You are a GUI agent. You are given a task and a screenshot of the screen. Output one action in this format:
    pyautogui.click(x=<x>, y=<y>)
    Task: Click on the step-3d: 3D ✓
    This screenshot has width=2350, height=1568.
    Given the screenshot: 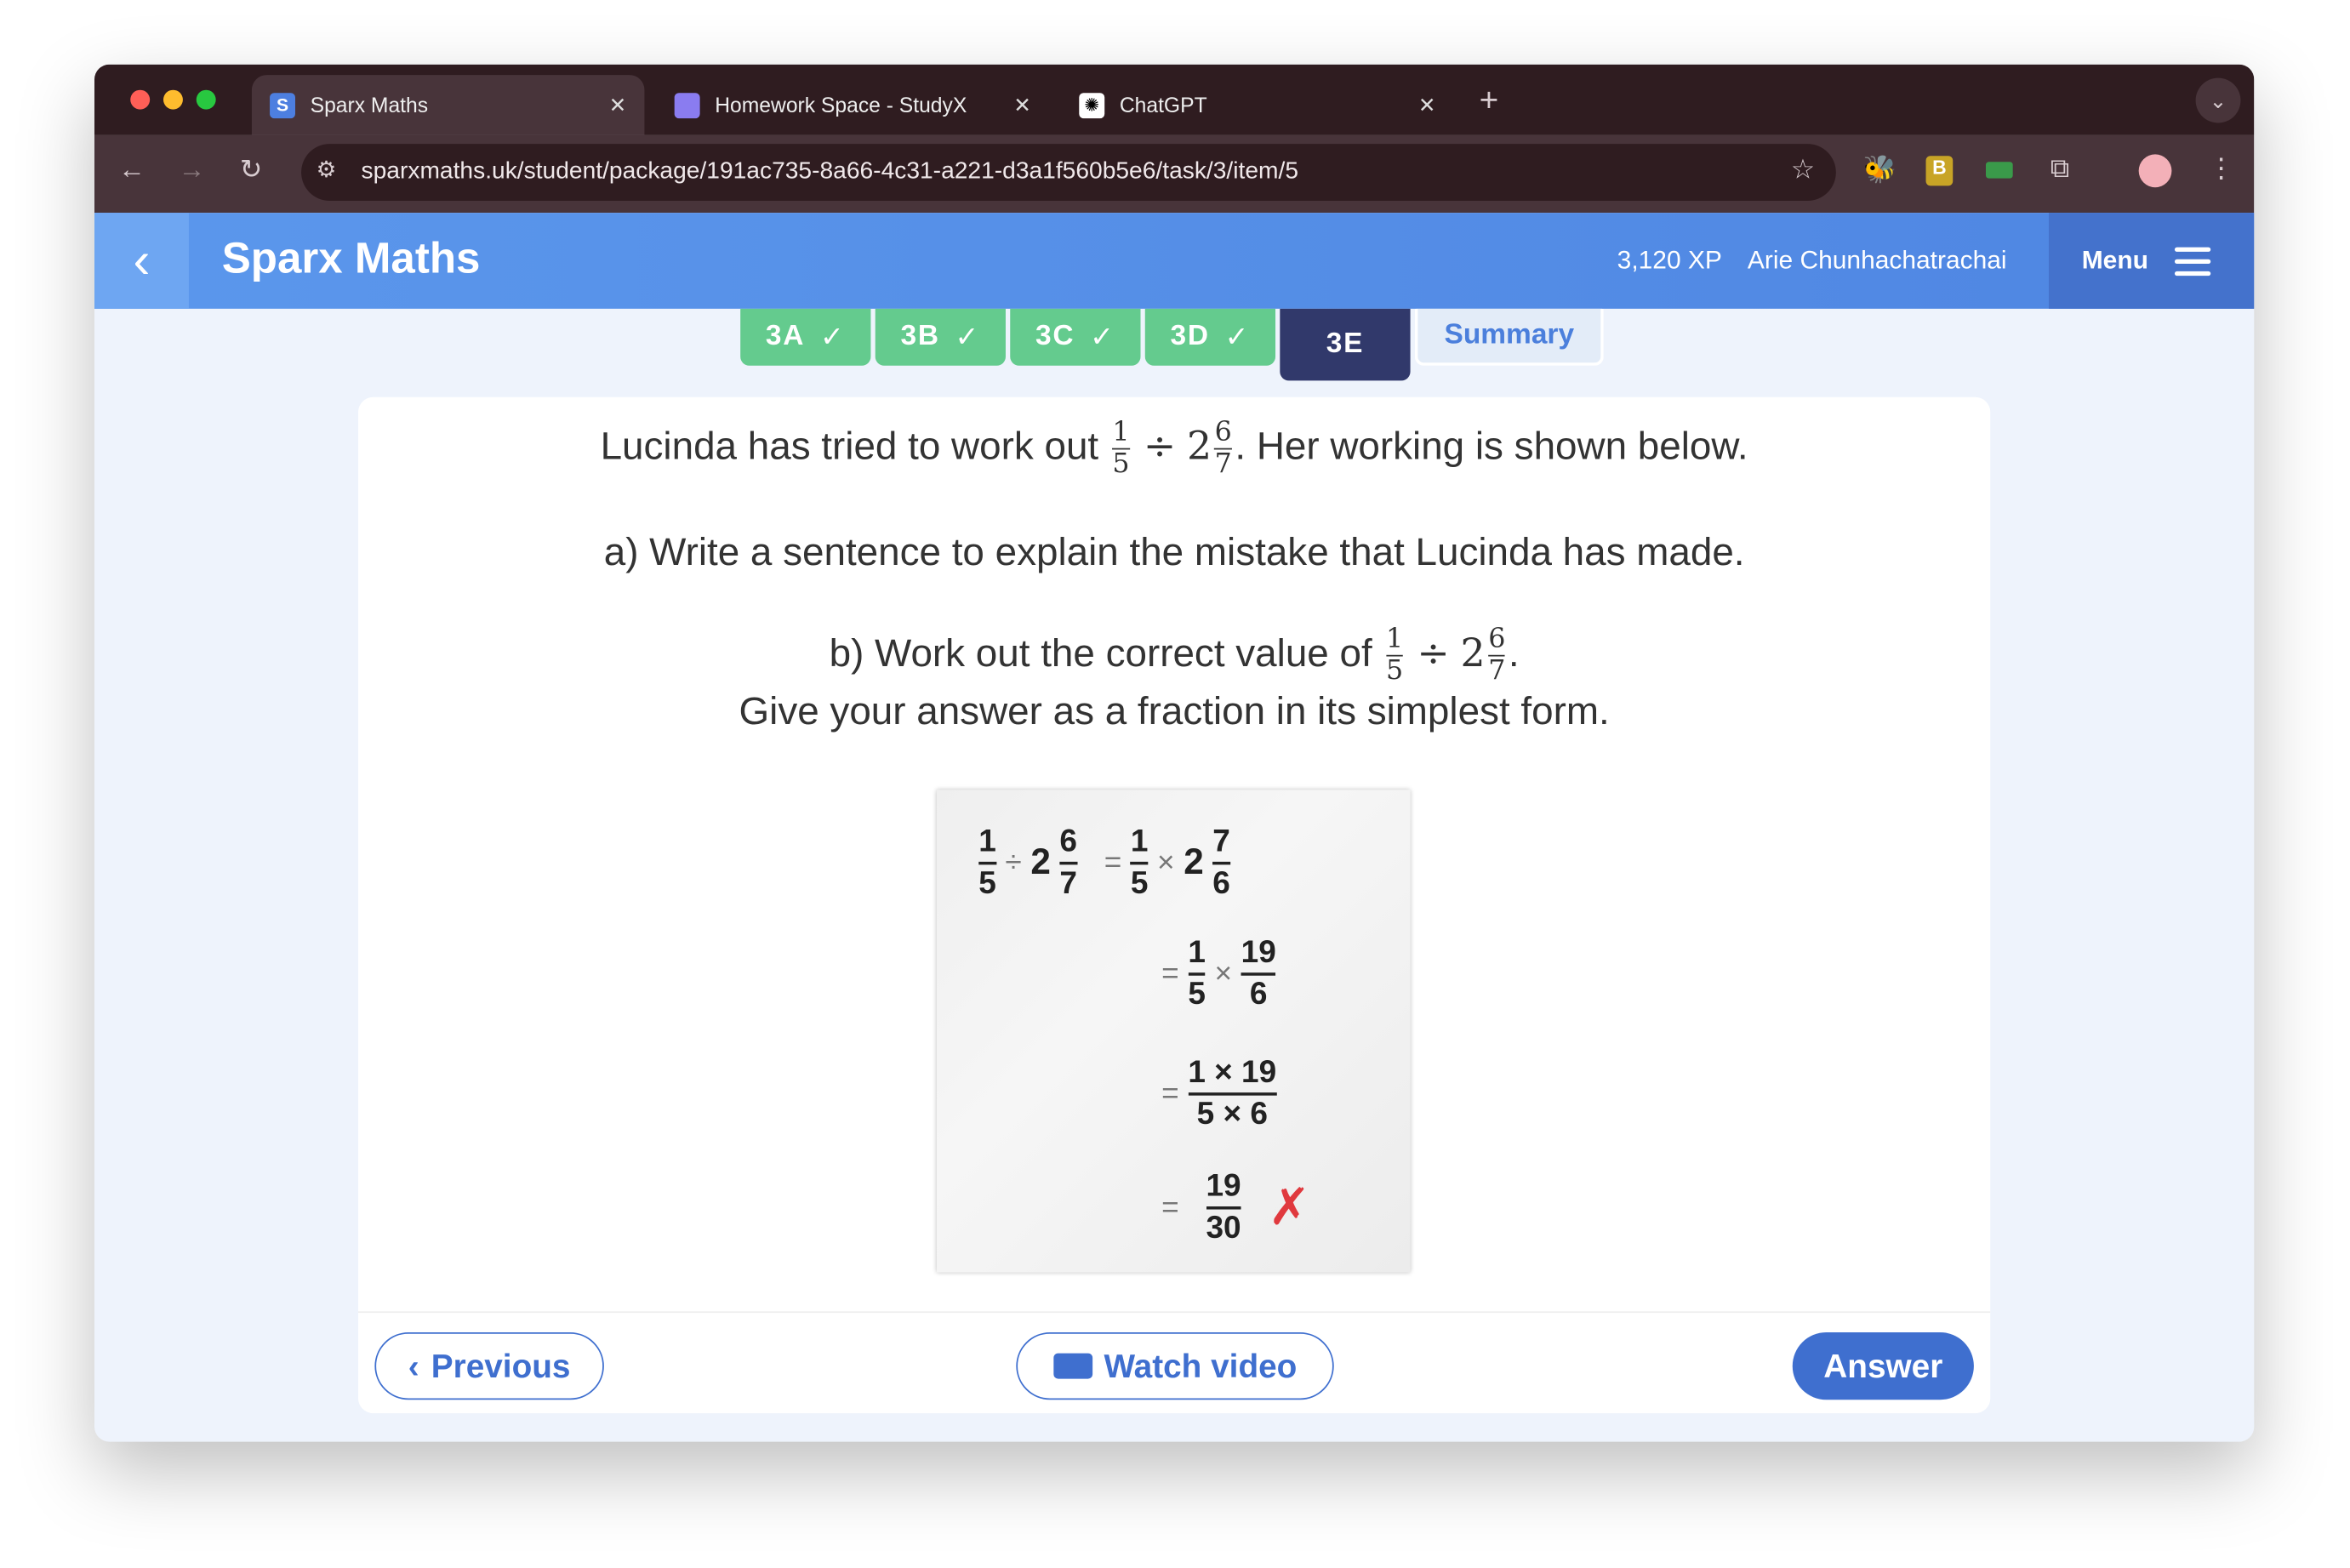 What is the action you would take?
    pyautogui.click(x=1210, y=337)
    